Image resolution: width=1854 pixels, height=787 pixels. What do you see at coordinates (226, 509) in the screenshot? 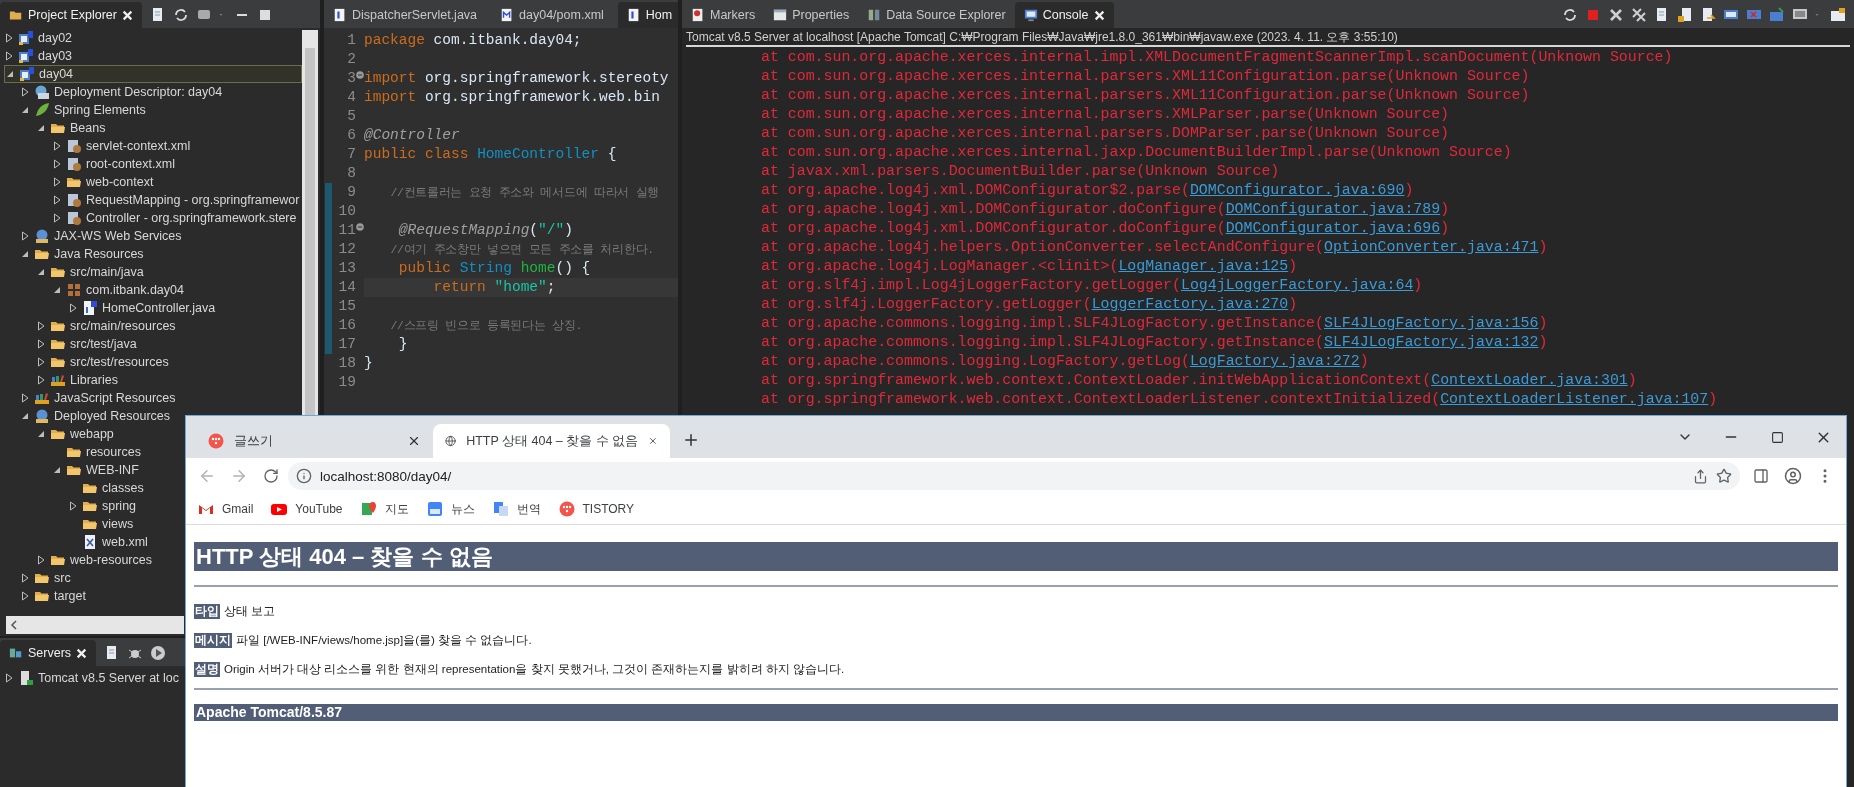
I see `bookmark: Gmail` at bounding box center [226, 509].